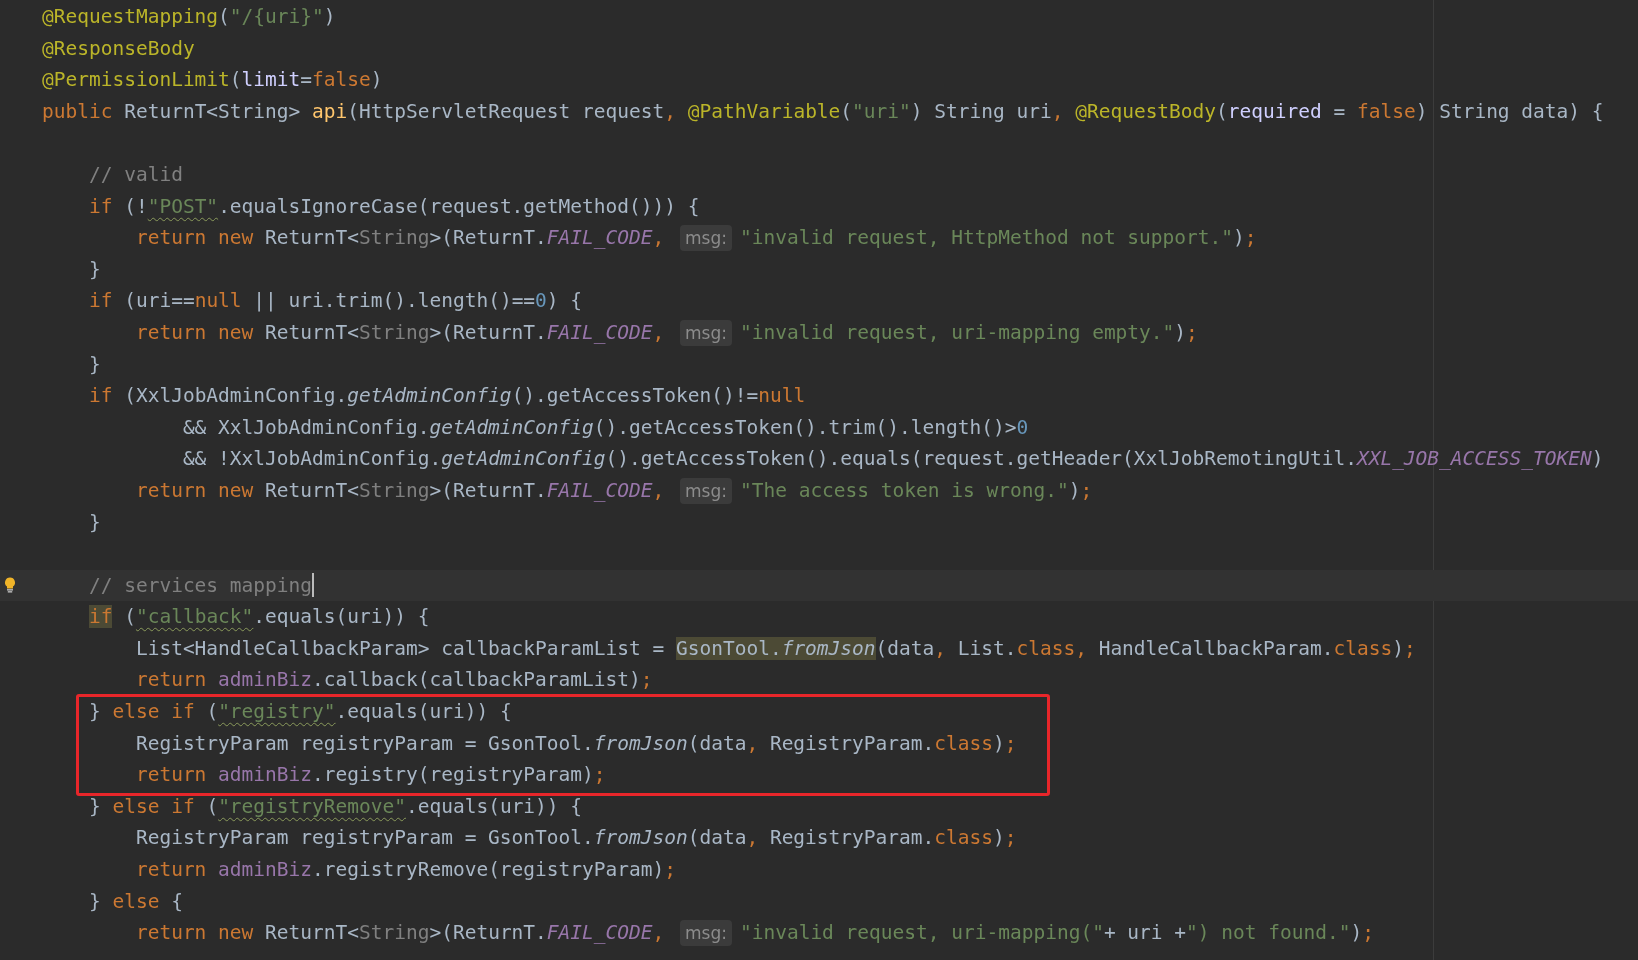 Image resolution: width=1638 pixels, height=960 pixels. What do you see at coordinates (892, 459) in the screenshot?
I see `code-text: && !XxlJobAdminConfig.getAdminConfig().getAccessToken().equals(request.getHeader(XxlJobRemotingUtil.XXL_JOB_ACCESS_TOKEN)` at bounding box center [892, 459].